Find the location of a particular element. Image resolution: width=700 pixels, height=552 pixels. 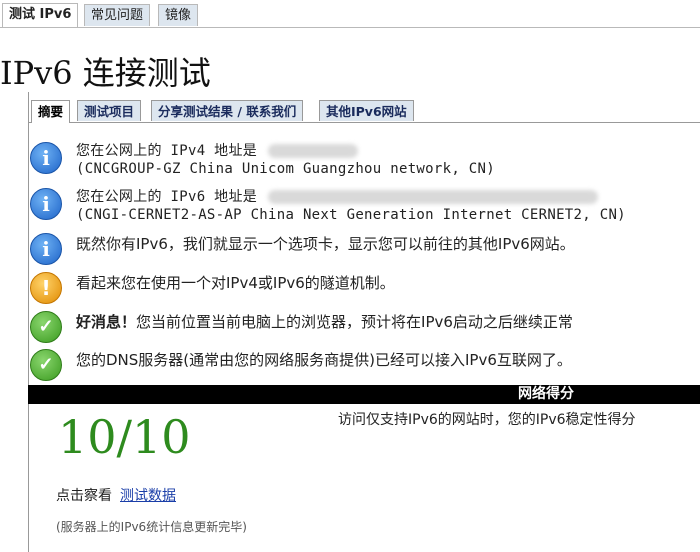

test-data-row: 点击察看 测试数据 is located at coordinates (116, 495).